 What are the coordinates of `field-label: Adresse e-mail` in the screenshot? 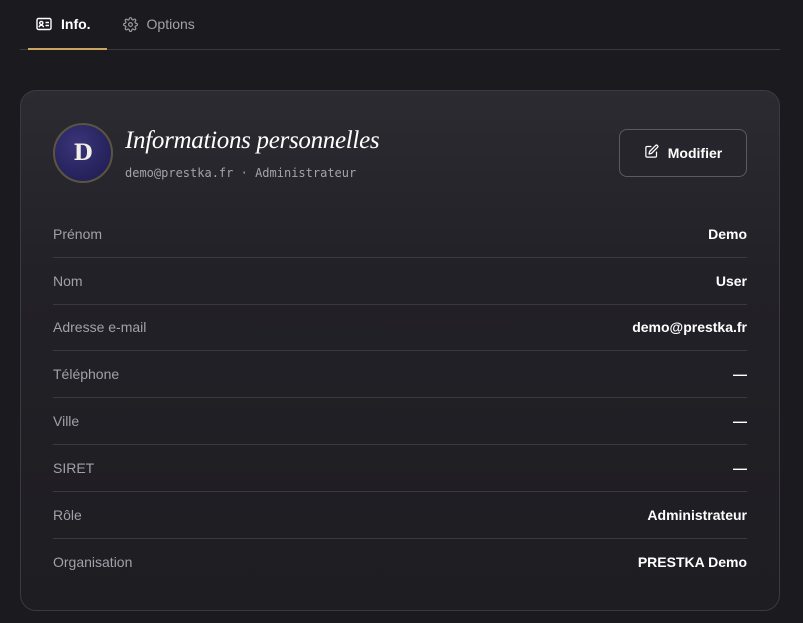 It's located at (100, 327).